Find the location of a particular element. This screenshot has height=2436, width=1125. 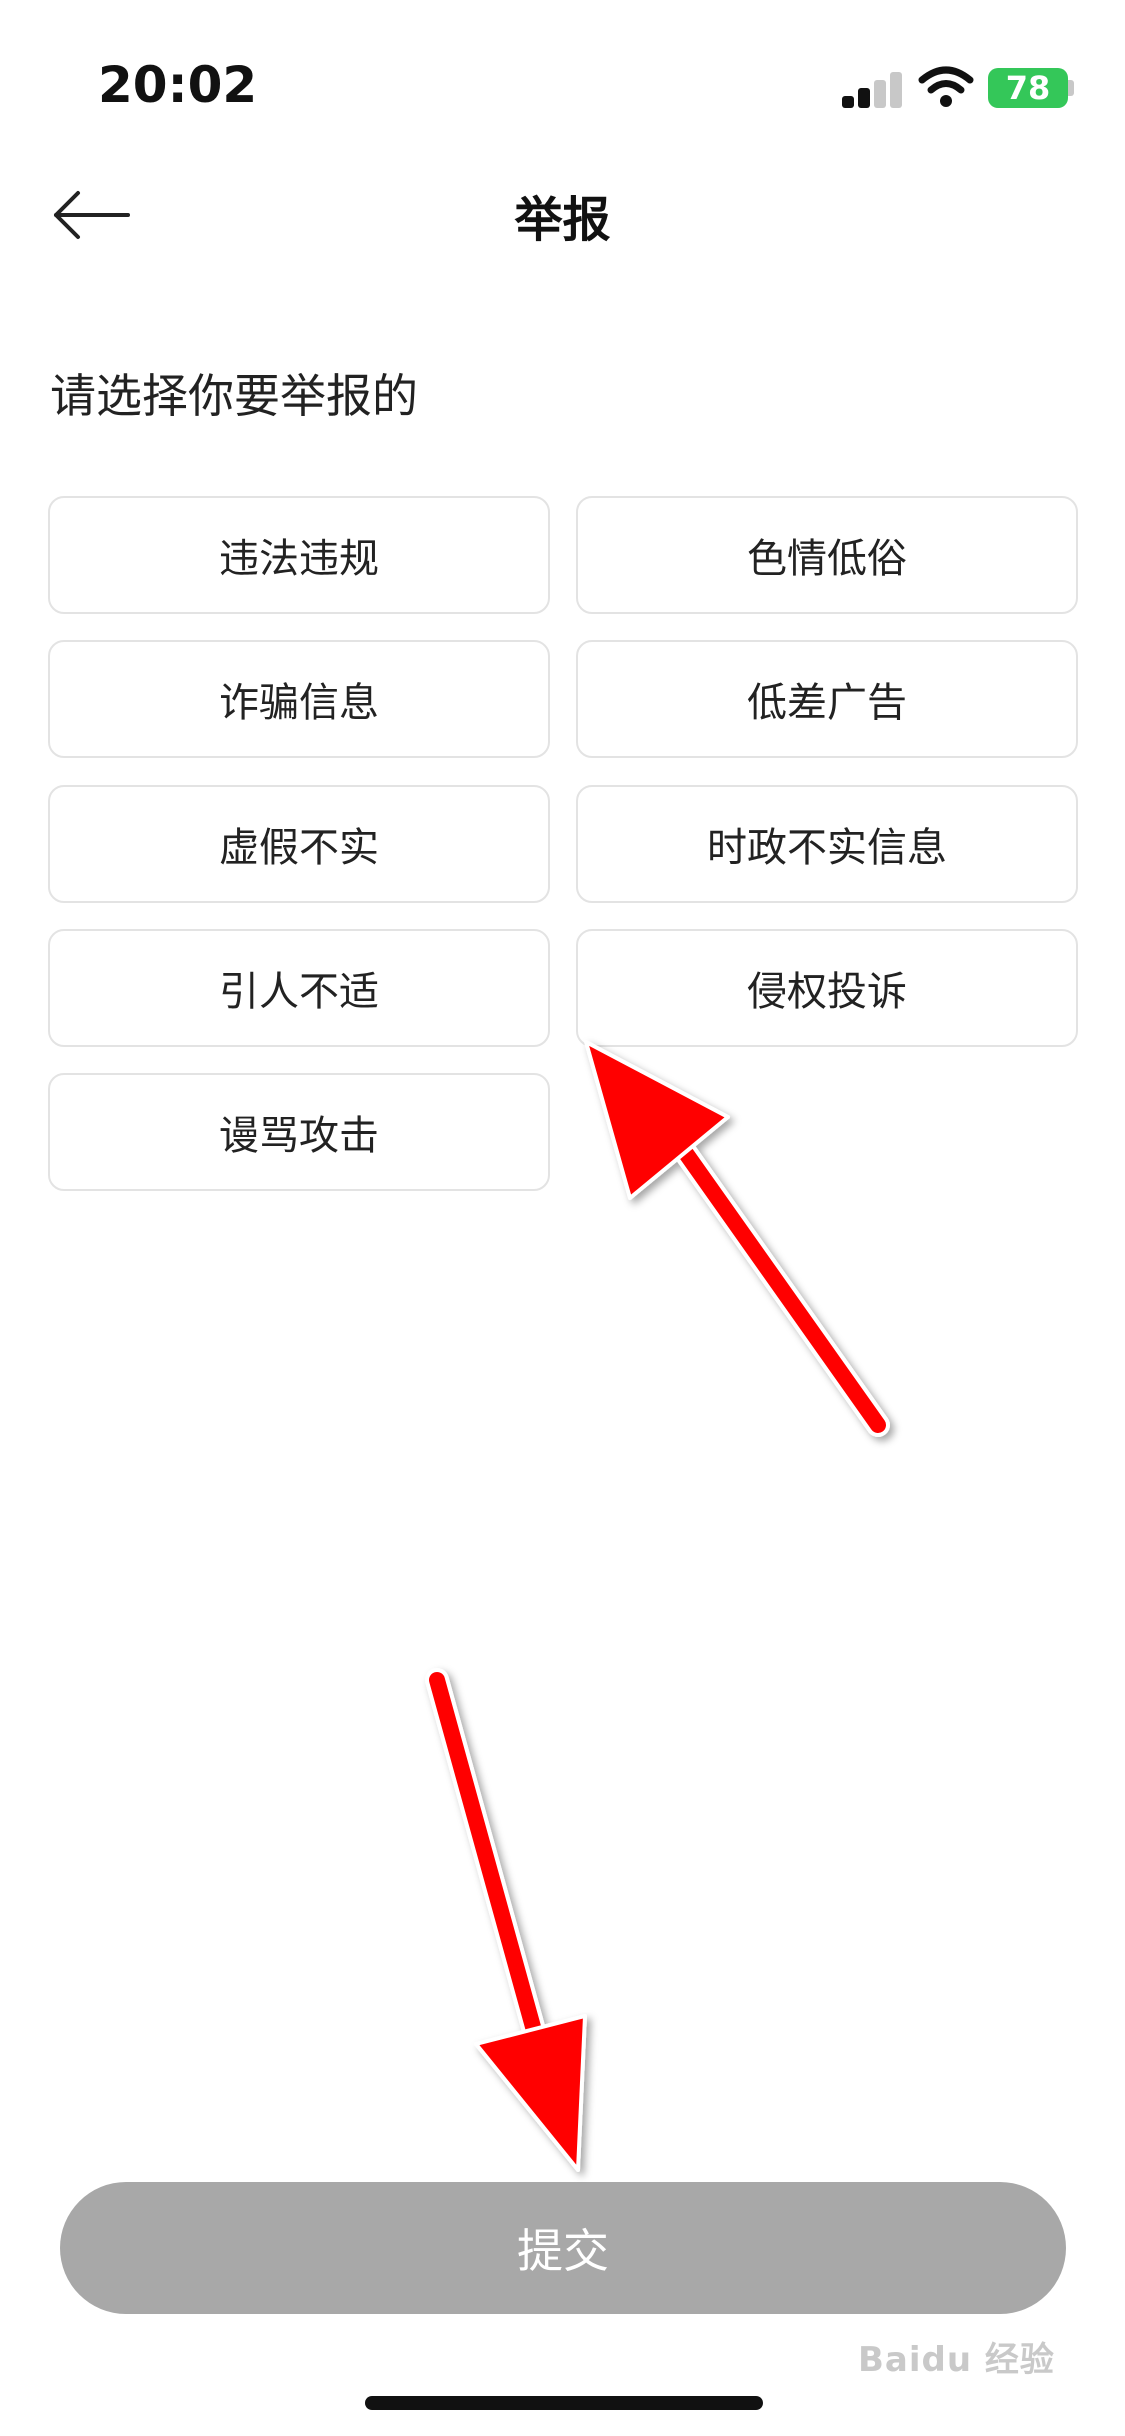

battery-tip is located at coordinates (1071, 88).